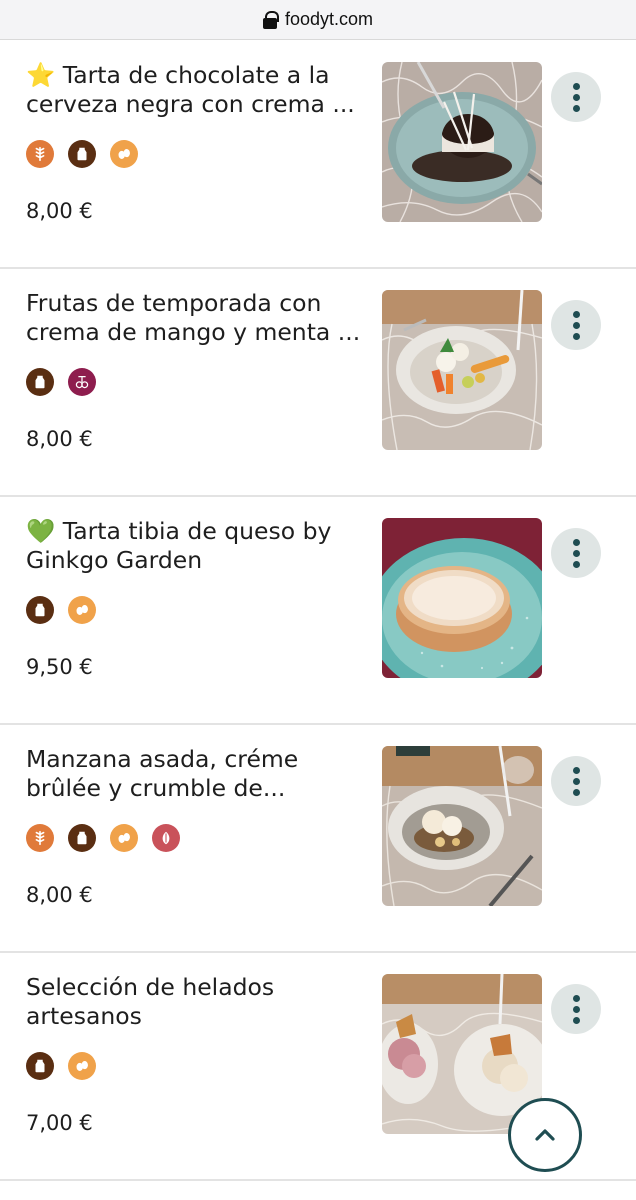 The width and height of the screenshot is (636, 1200). Describe the element at coordinates (270, 19) in the screenshot. I see `lock-icon` at that location.